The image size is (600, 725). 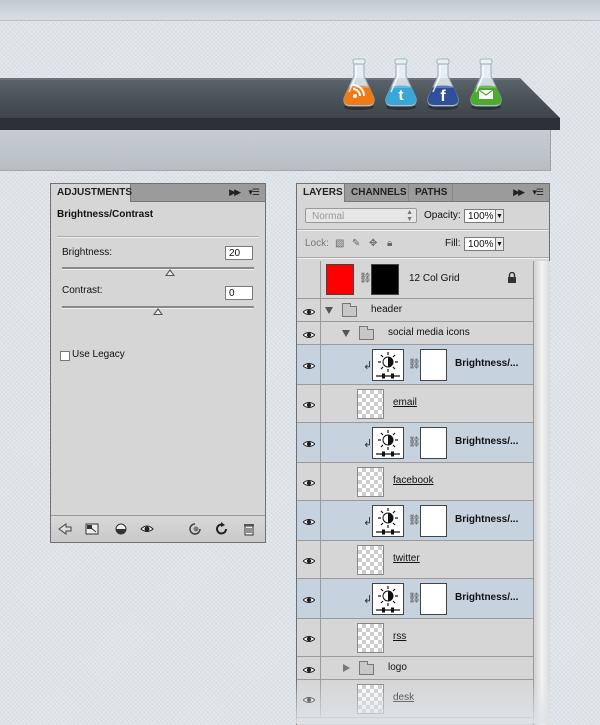 I want to click on facebook-flask-icon: f, so click(x=443, y=84).